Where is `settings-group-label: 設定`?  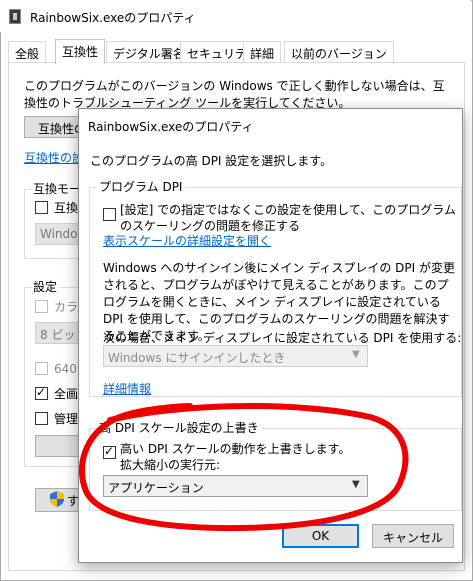 settings-group-label: 設定 is located at coordinates (45, 286).